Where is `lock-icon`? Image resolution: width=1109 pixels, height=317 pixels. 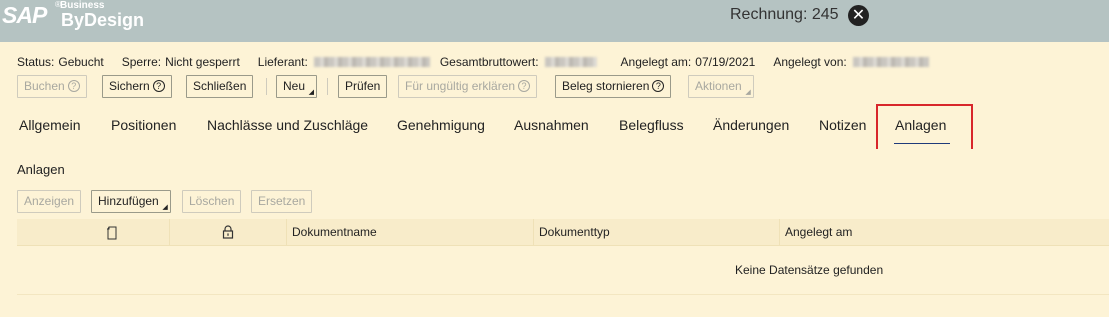 lock-icon is located at coordinates (228, 232).